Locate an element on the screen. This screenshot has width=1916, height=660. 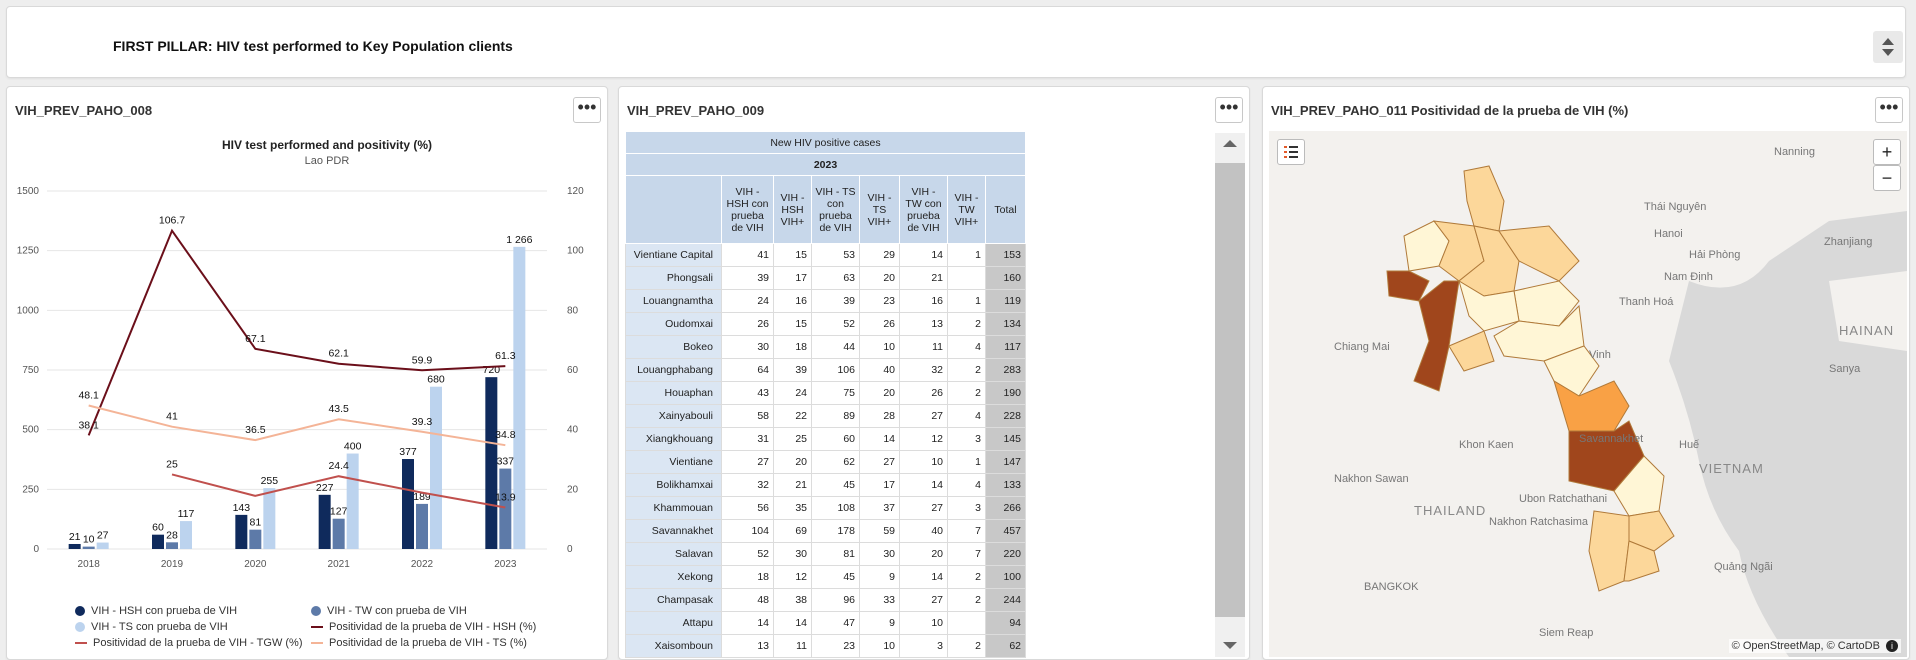
list-icon is located at coordinates (1291, 152).